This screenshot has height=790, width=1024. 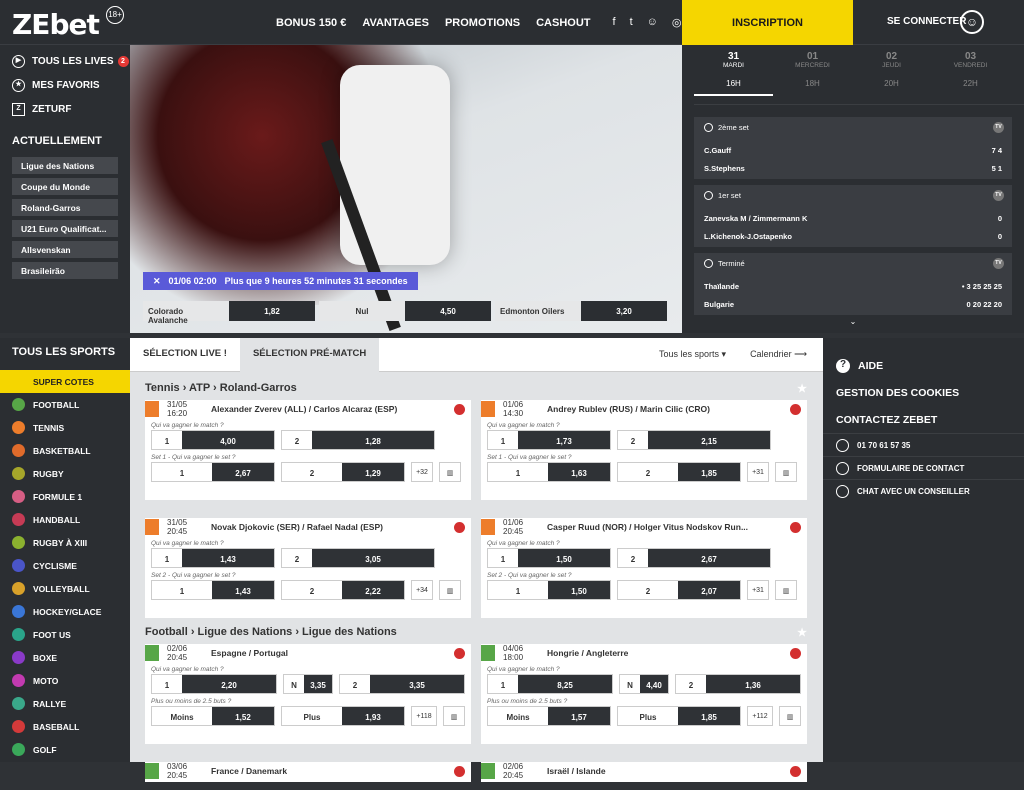 I want to click on odd-button: 2 1,28, so click(x=358, y=440).